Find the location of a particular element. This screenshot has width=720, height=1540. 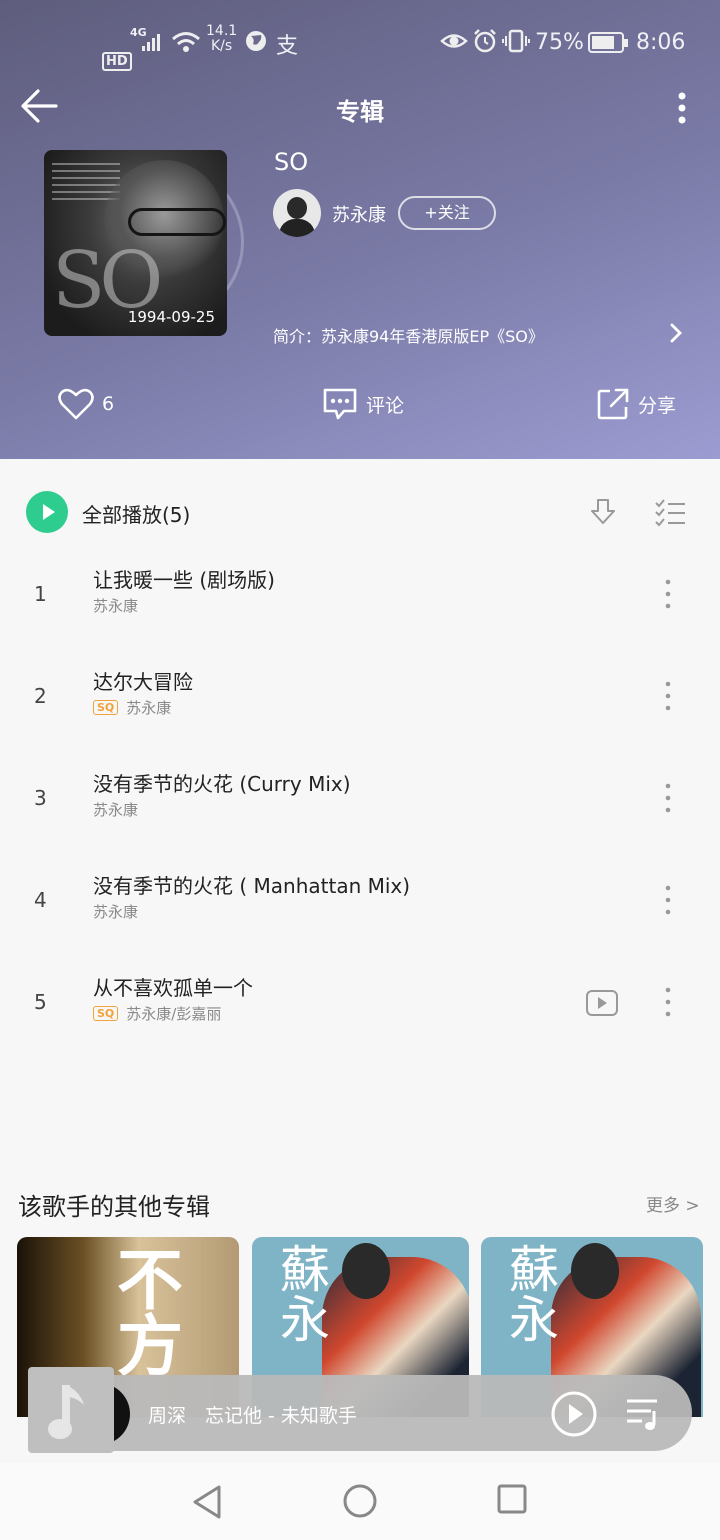

track-row: 4 没有季节的火花 ( Manhattan Mix) 苏永康 is located at coordinates (360, 905).